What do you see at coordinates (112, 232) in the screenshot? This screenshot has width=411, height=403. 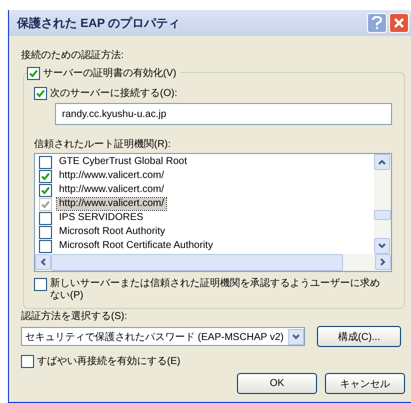 I see `list-item: Microsoft Root Authority` at bounding box center [112, 232].